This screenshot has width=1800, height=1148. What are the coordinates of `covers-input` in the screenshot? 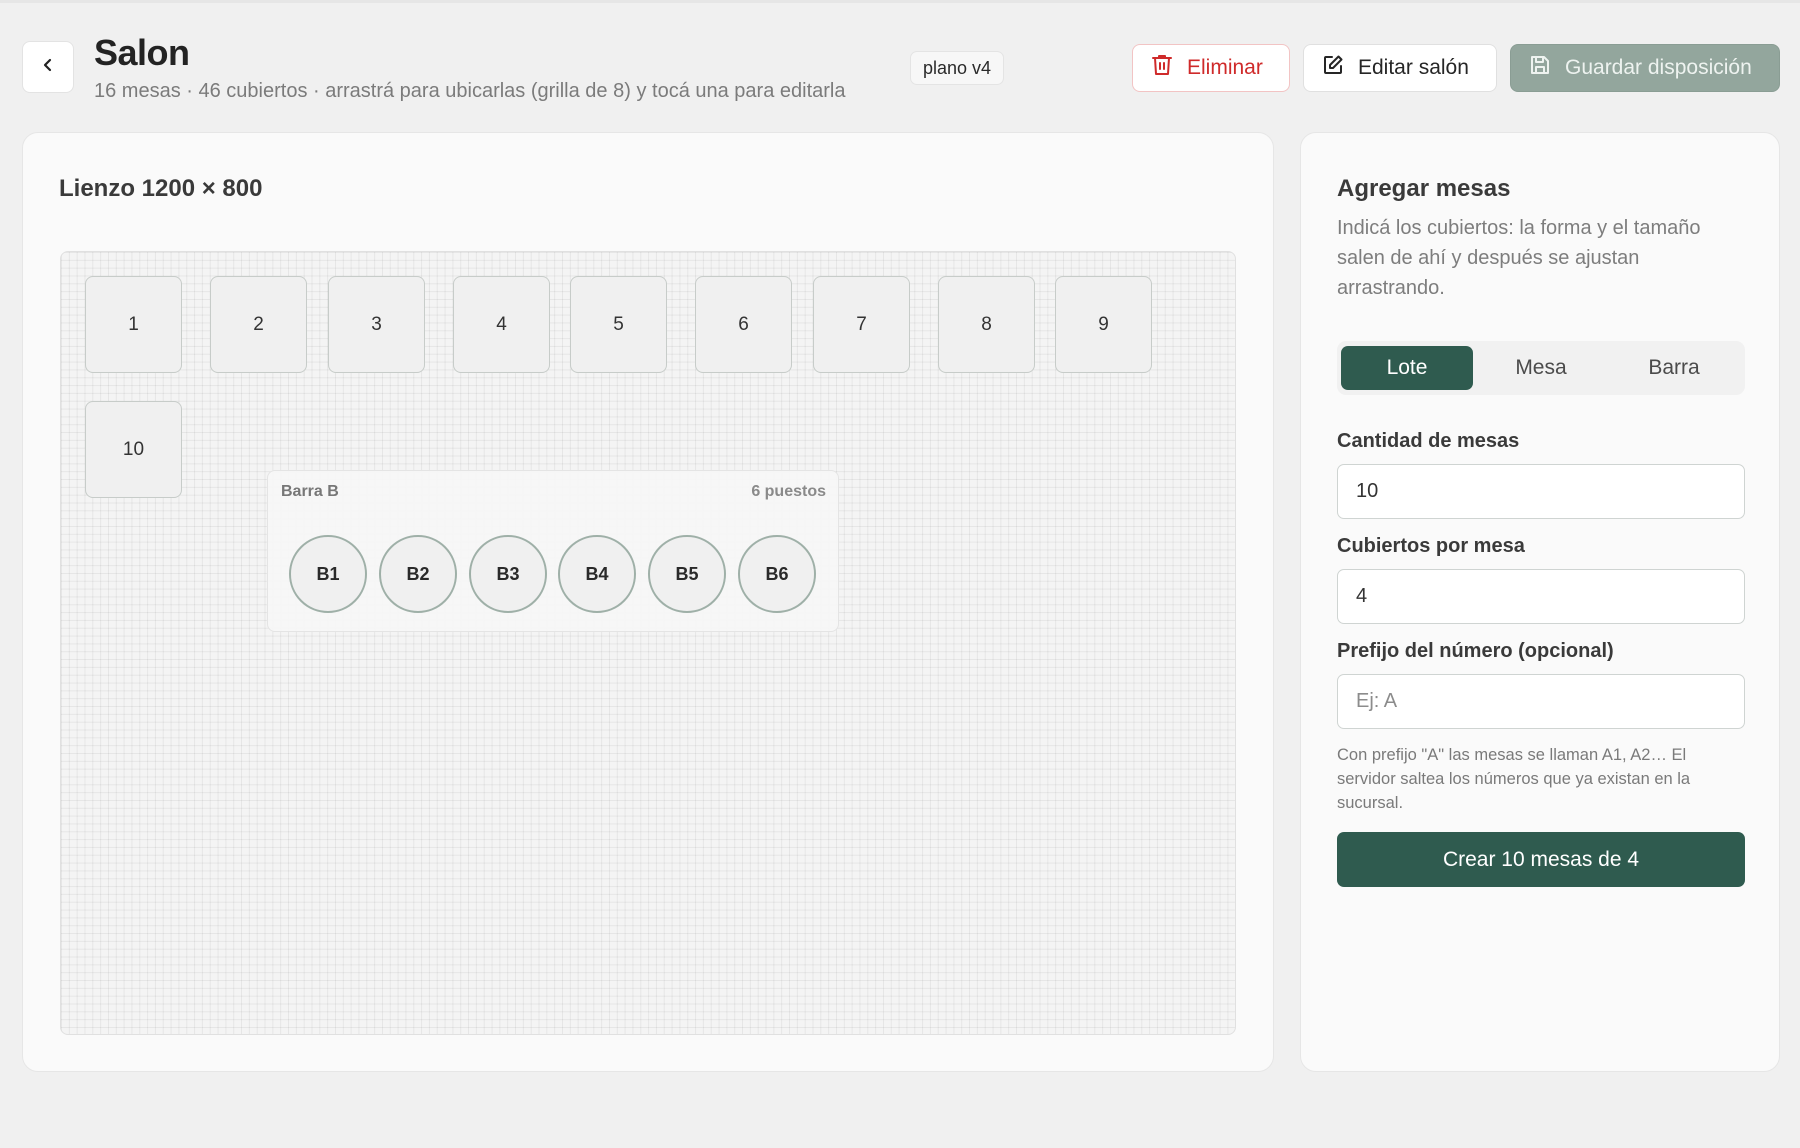 It's located at (1541, 596).